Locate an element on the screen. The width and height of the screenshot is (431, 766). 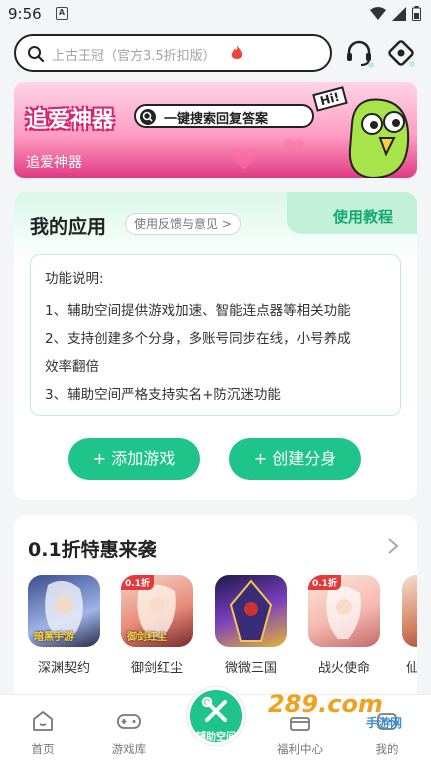
game-thumbnail: 暗黑手游 is located at coordinates (64, 611).